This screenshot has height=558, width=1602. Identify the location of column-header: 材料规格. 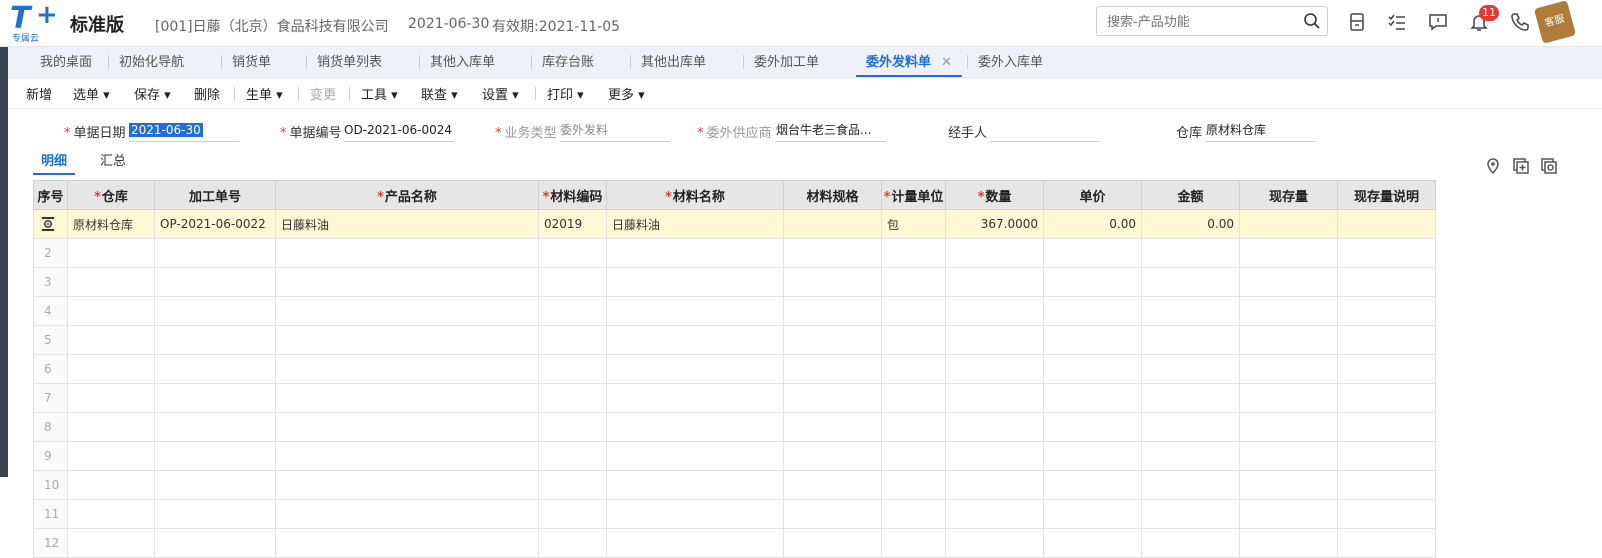
(832, 195).